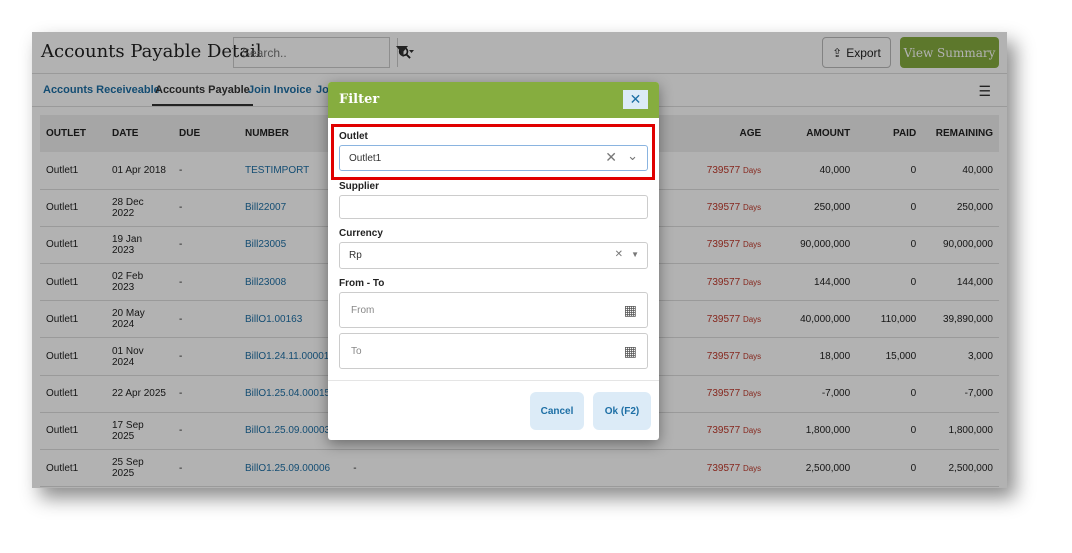  Describe the element at coordinates (635, 99) in the screenshot. I see `close-icon: ✕` at that location.